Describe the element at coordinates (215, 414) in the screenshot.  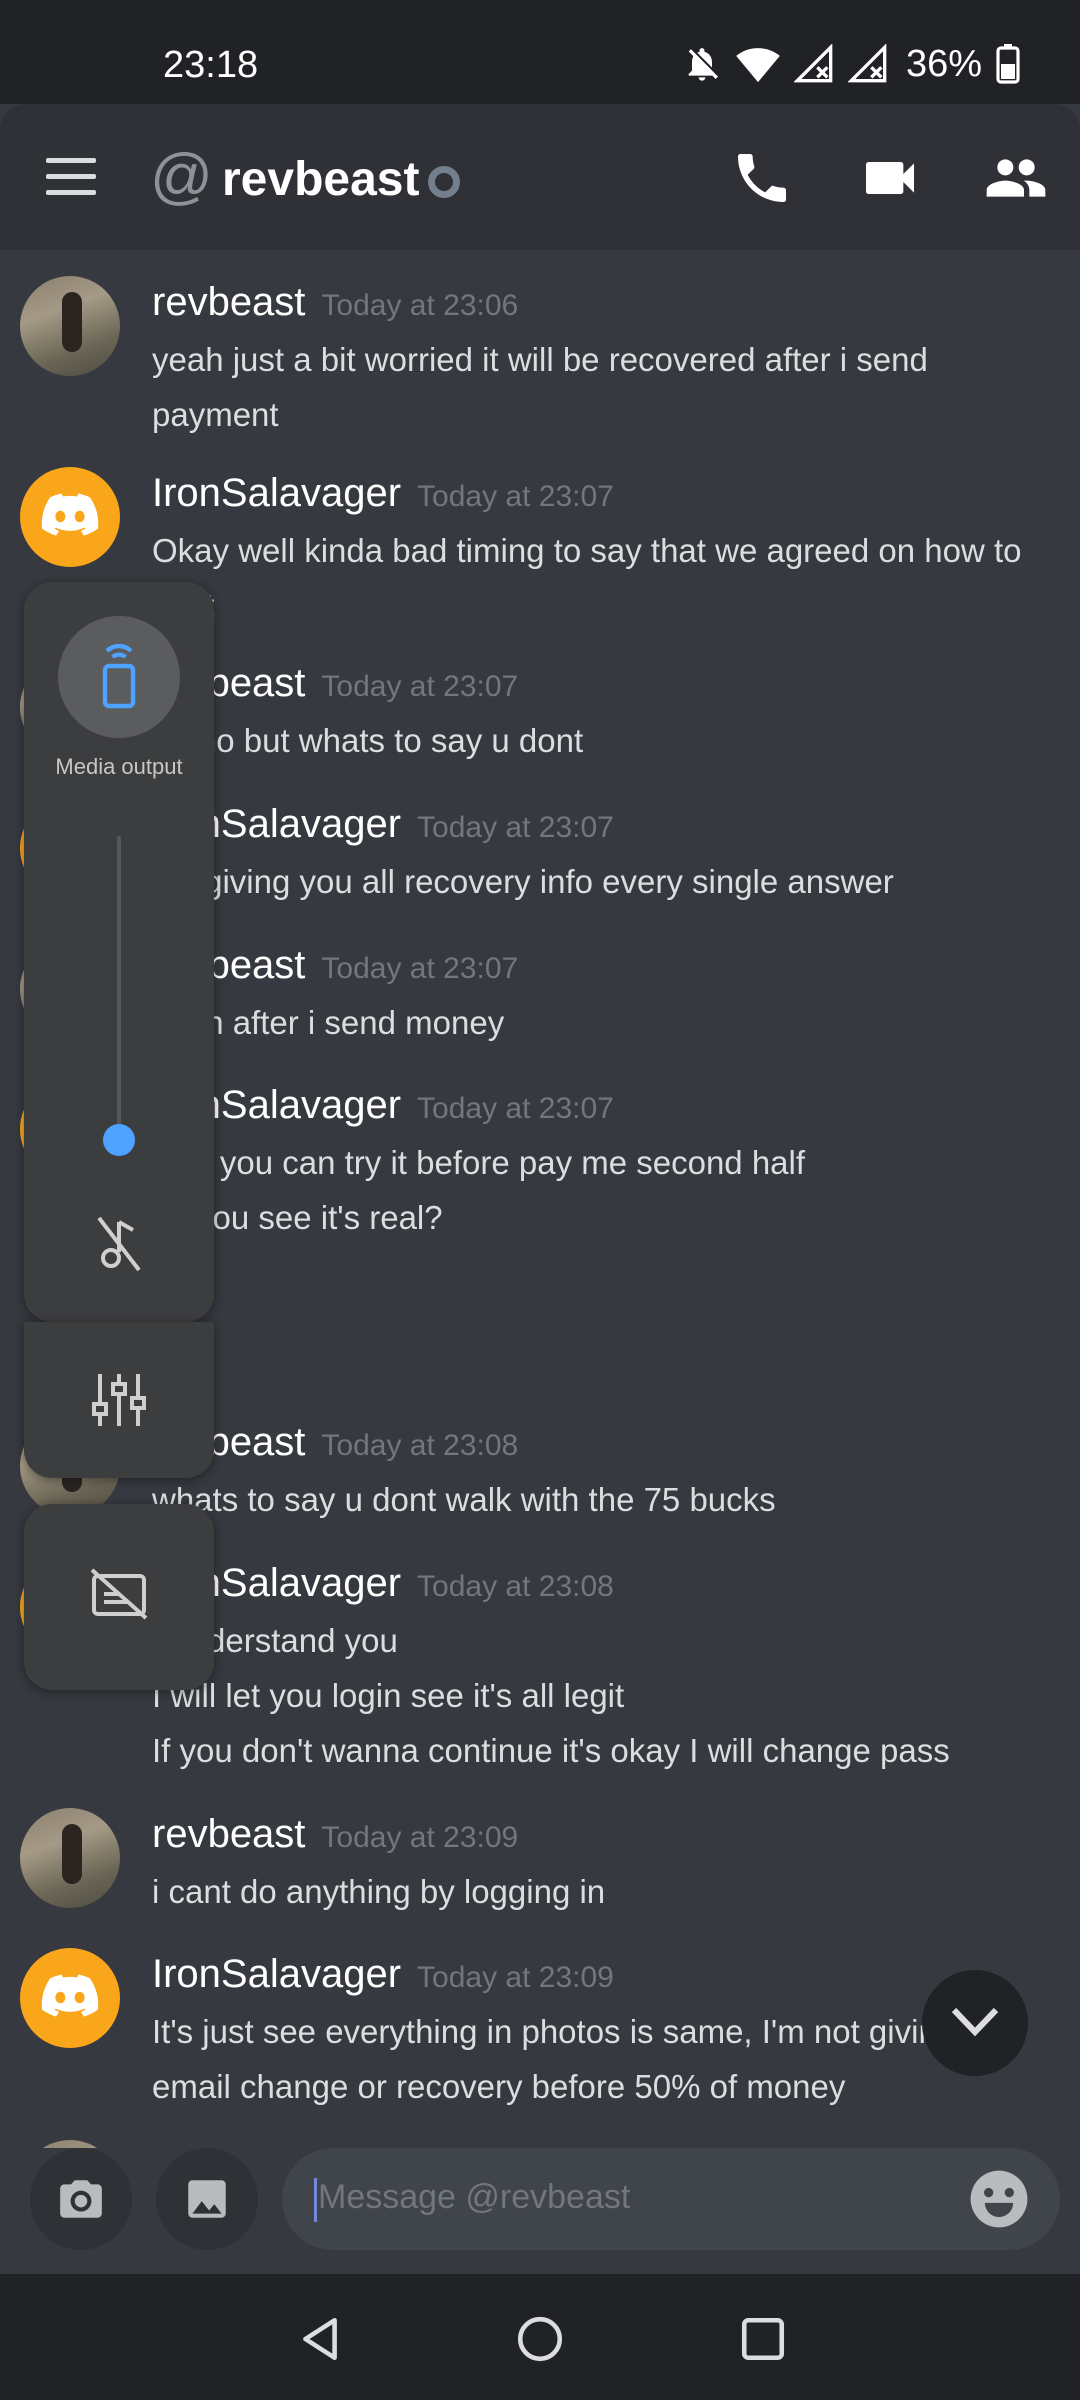
I see `message-text: payment` at that location.